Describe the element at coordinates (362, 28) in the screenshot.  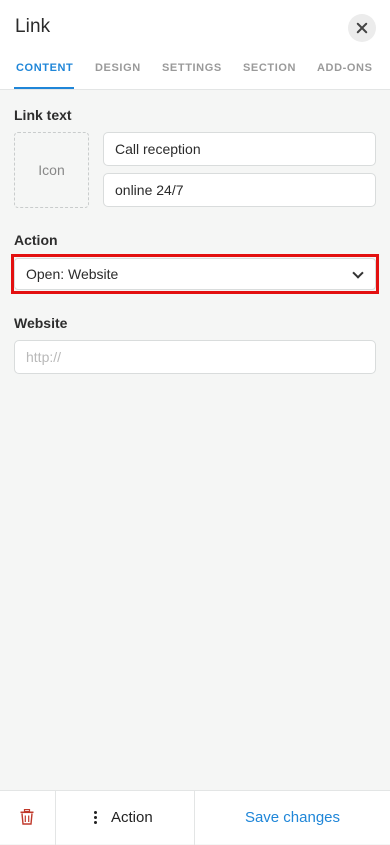
I see `close-icon` at that location.